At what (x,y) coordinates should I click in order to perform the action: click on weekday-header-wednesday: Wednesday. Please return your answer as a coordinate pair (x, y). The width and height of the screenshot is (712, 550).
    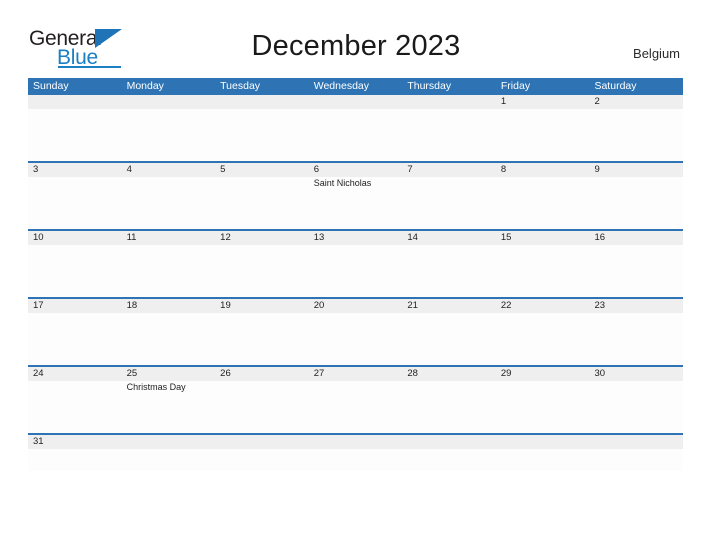
    Looking at the image, I should click on (341, 86).